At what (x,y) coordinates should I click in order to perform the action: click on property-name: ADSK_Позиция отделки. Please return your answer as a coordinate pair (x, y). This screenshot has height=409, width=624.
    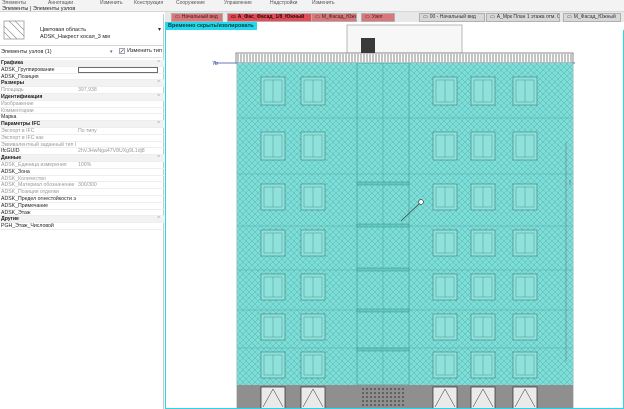
    Looking at the image, I should click on (30, 192).